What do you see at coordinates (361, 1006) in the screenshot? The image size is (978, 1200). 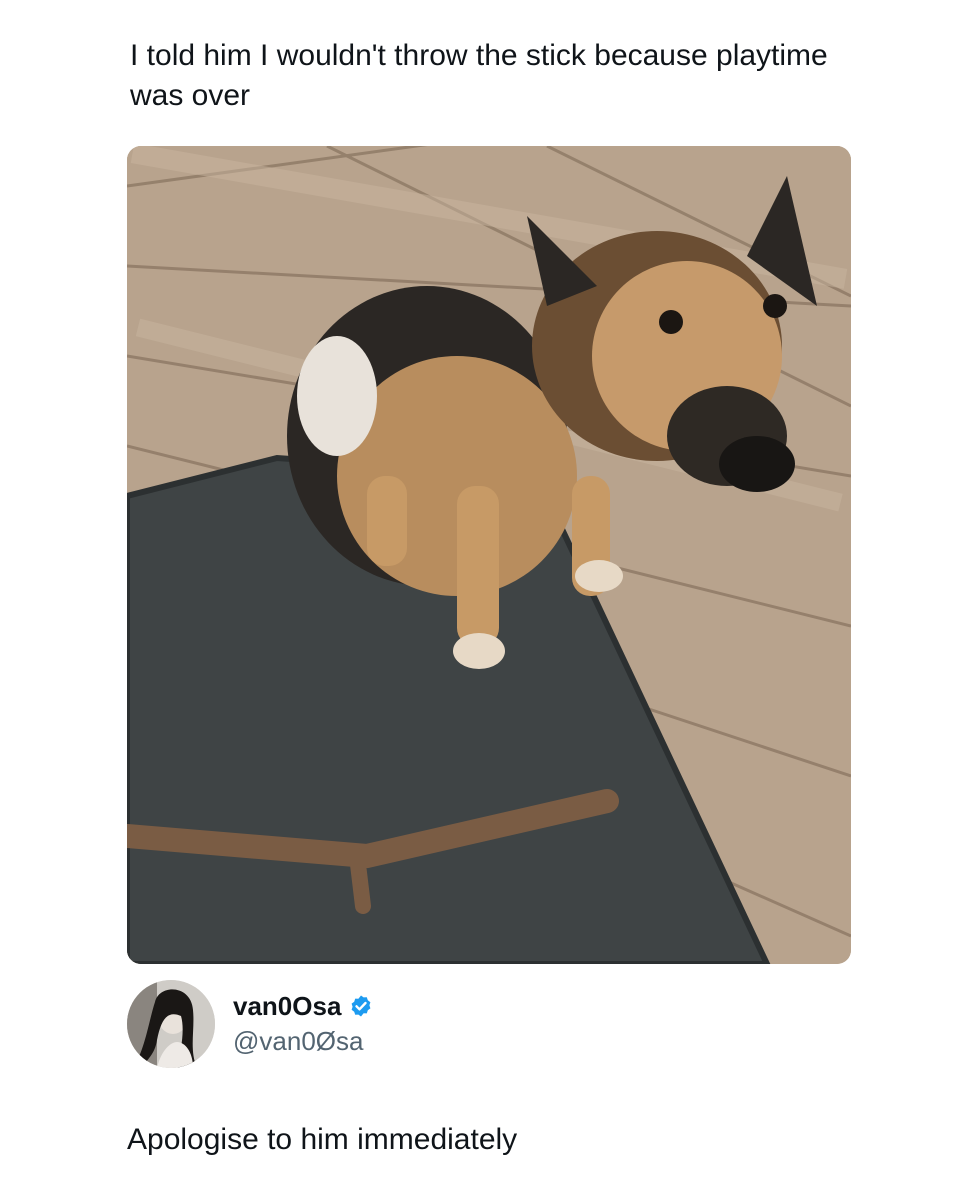 I see `verified-badge-icon` at bounding box center [361, 1006].